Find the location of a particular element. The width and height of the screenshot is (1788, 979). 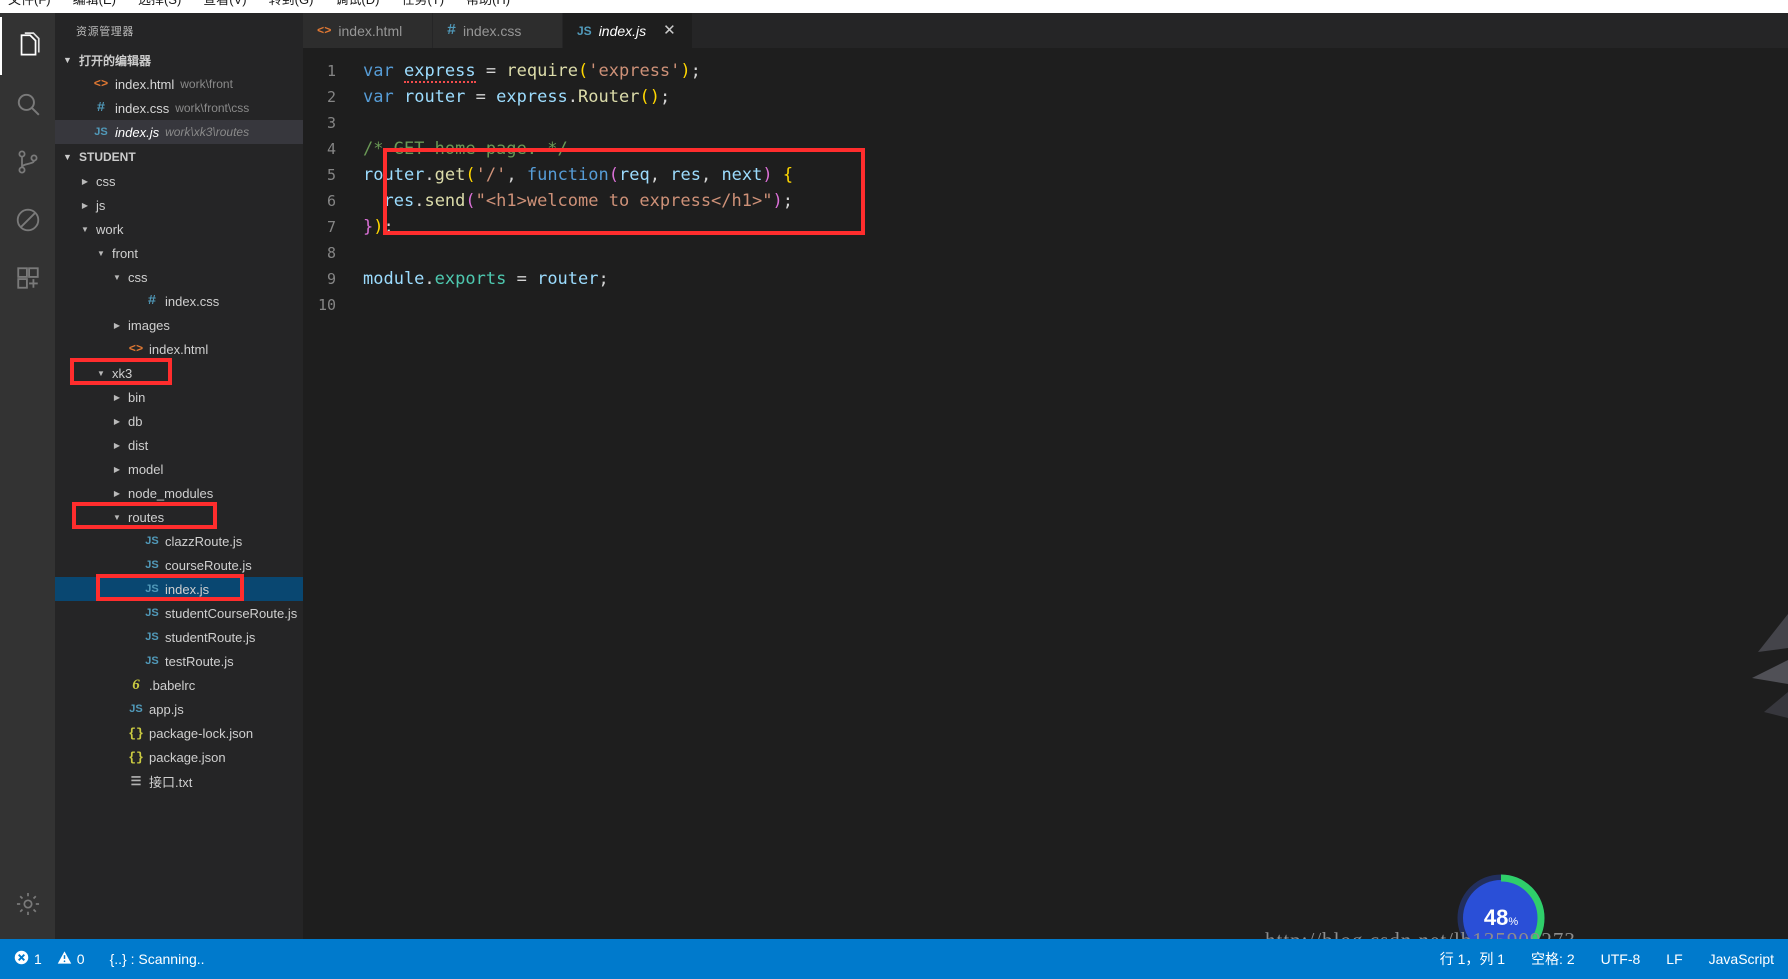

open-editor-index-html: <> index.html work\front is located at coordinates (179, 84).